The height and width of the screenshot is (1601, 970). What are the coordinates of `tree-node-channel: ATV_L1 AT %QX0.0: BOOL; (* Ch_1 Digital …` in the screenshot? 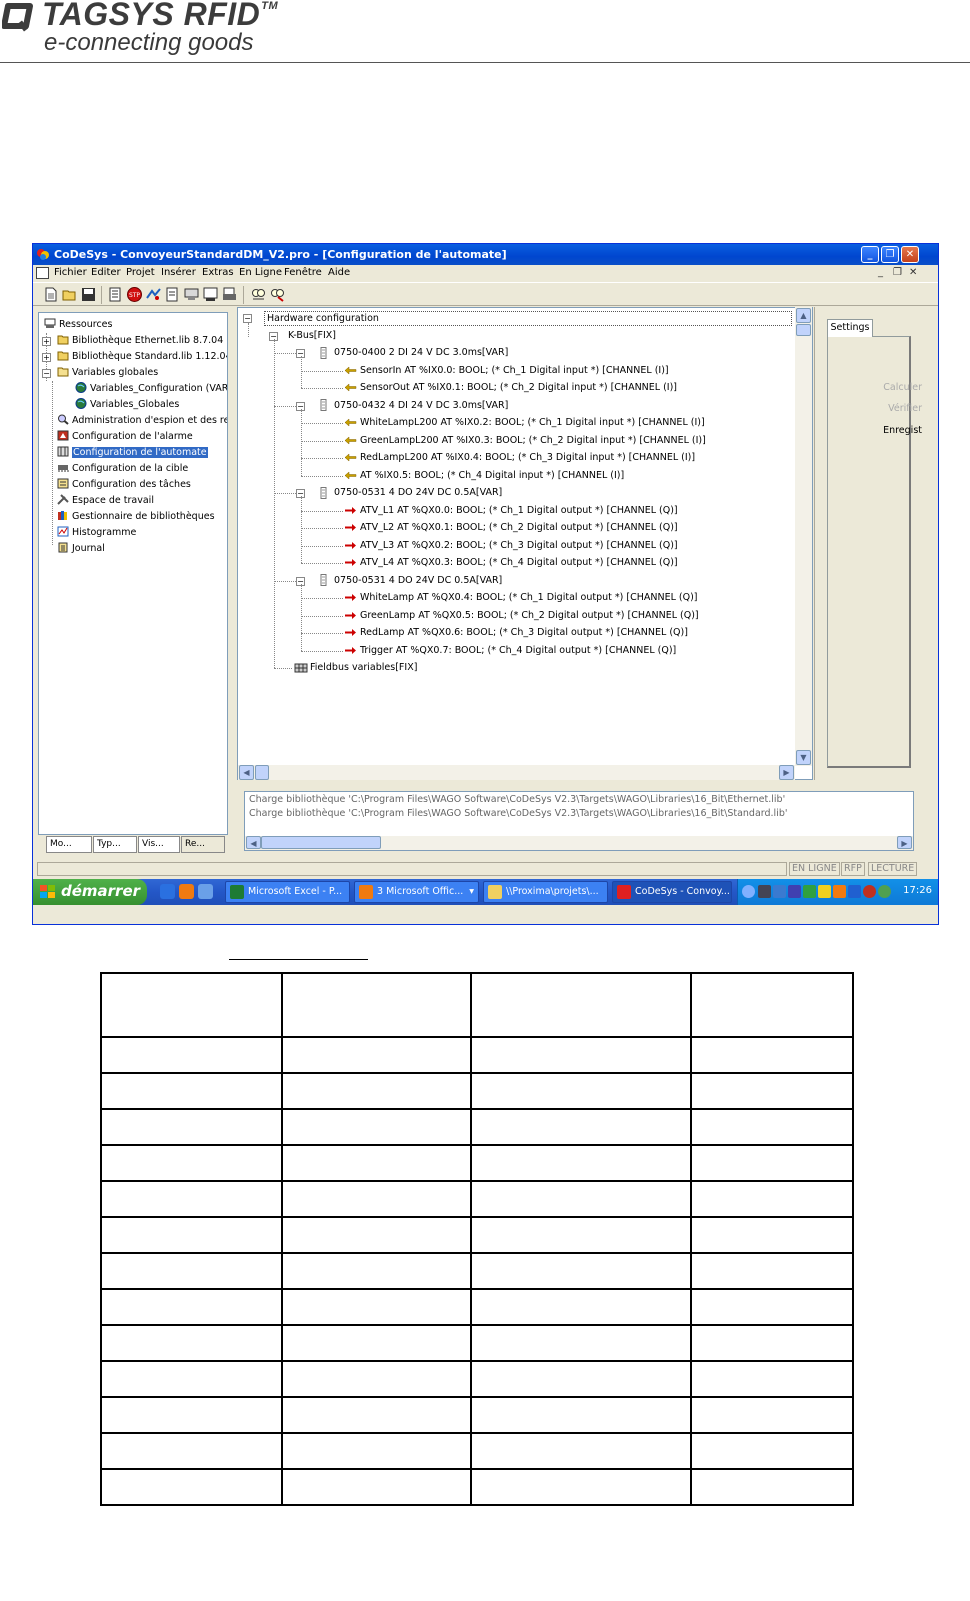 It's located at (511, 511).